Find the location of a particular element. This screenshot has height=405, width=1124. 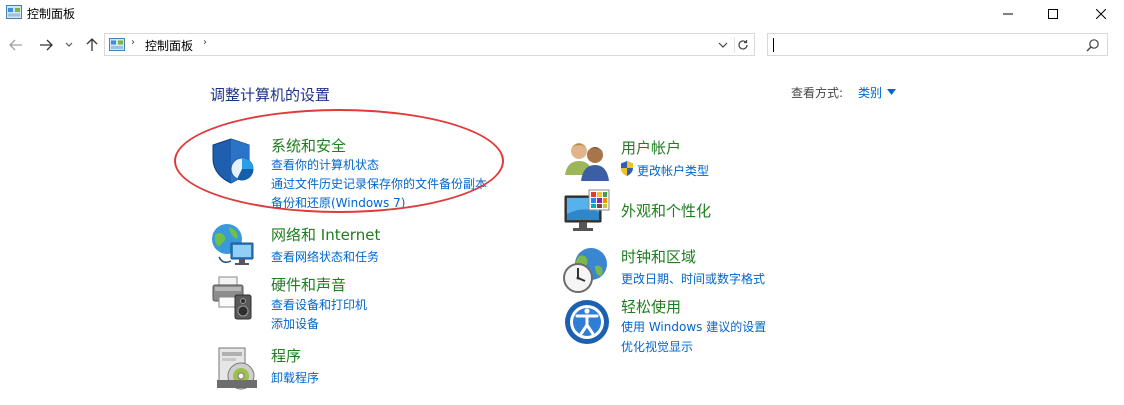

forward-button is located at coordinates (46, 45).